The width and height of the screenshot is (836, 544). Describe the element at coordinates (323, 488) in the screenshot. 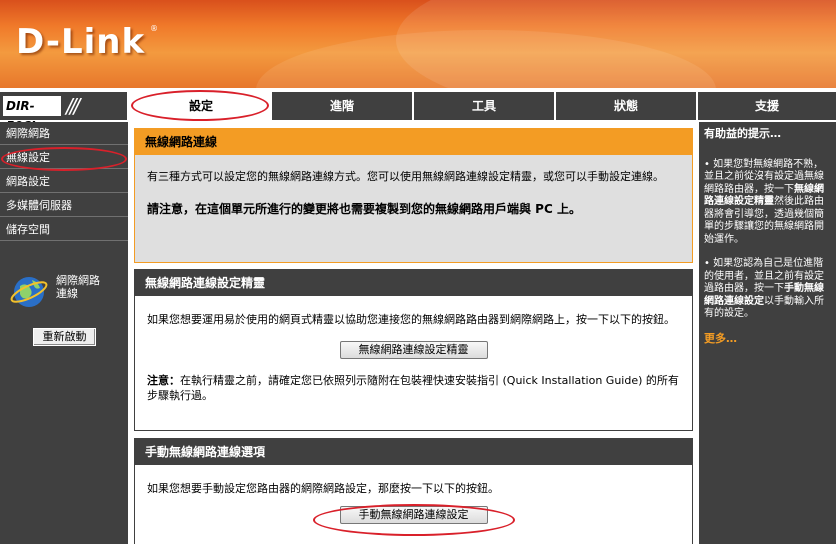

I see `manual-text: 如果您想要手動設定您路由器的網際網路設定，那麼按一下以下的按鈕。` at that location.